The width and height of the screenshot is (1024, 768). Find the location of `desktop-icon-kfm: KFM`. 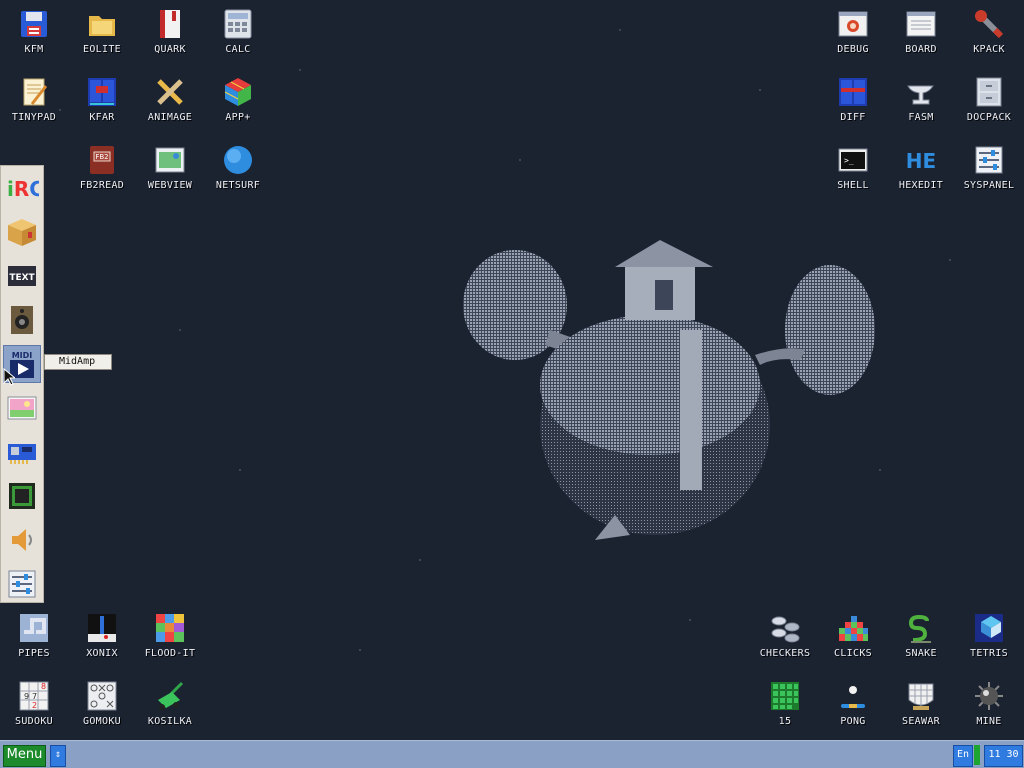

desktop-icon-kfm: KFM is located at coordinates (34, 32).